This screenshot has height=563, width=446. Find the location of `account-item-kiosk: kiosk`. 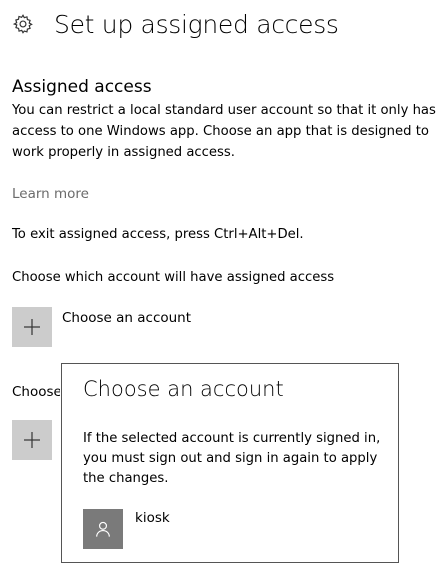

account-item-kiosk: kiosk is located at coordinates (126, 529).